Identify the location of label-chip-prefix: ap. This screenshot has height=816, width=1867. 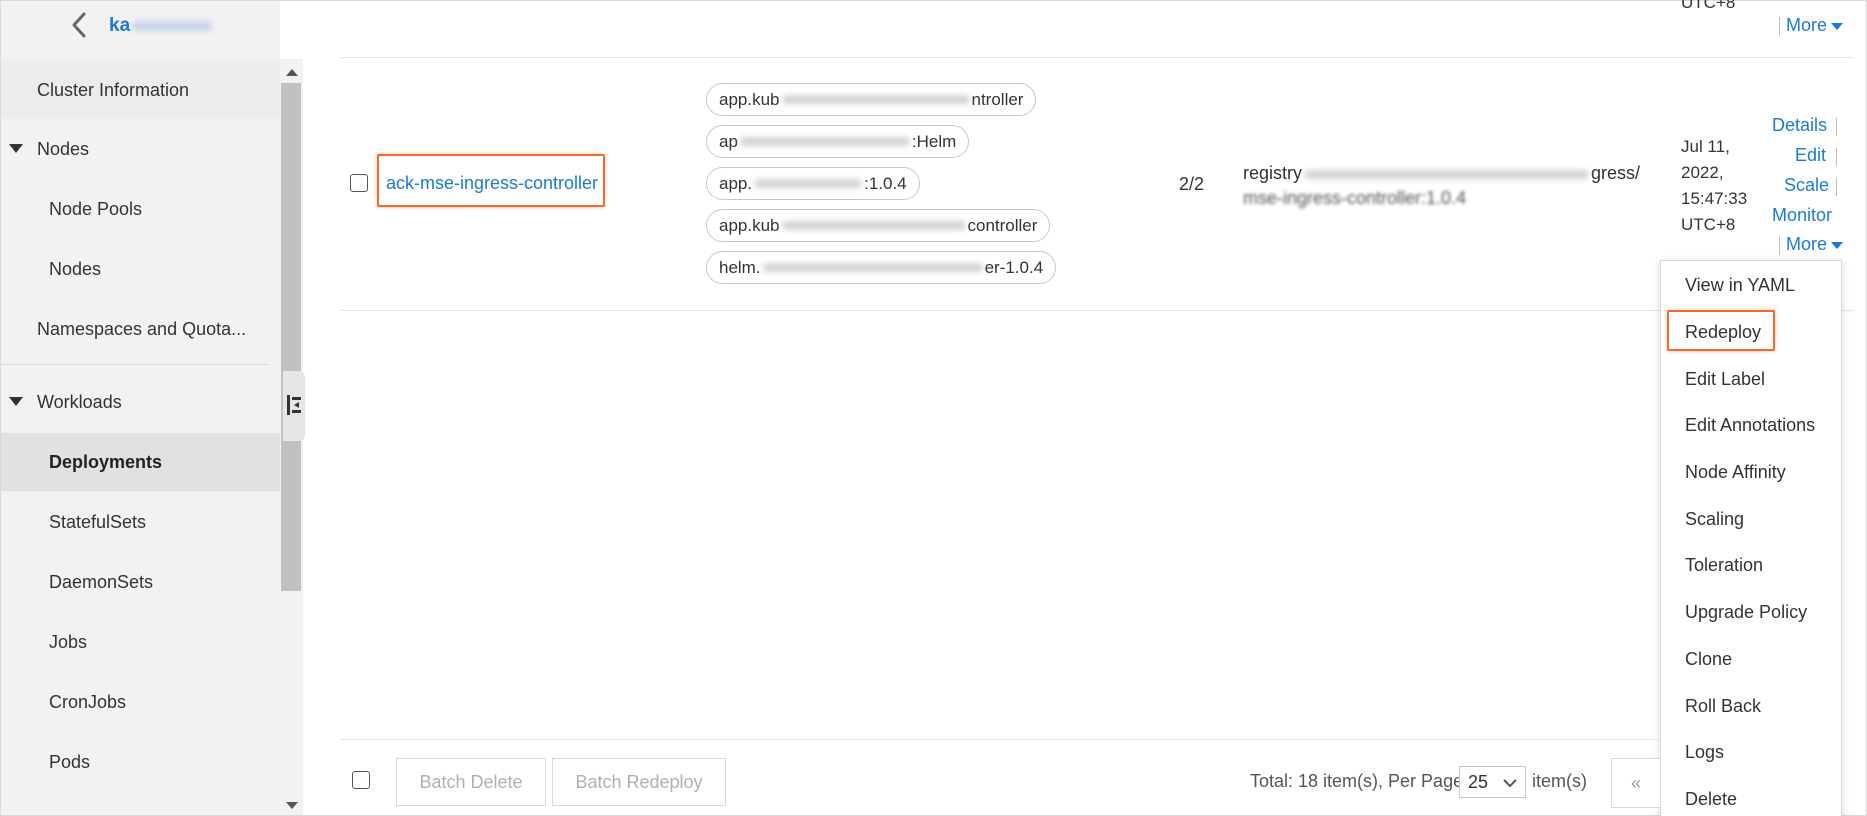
(728, 141).